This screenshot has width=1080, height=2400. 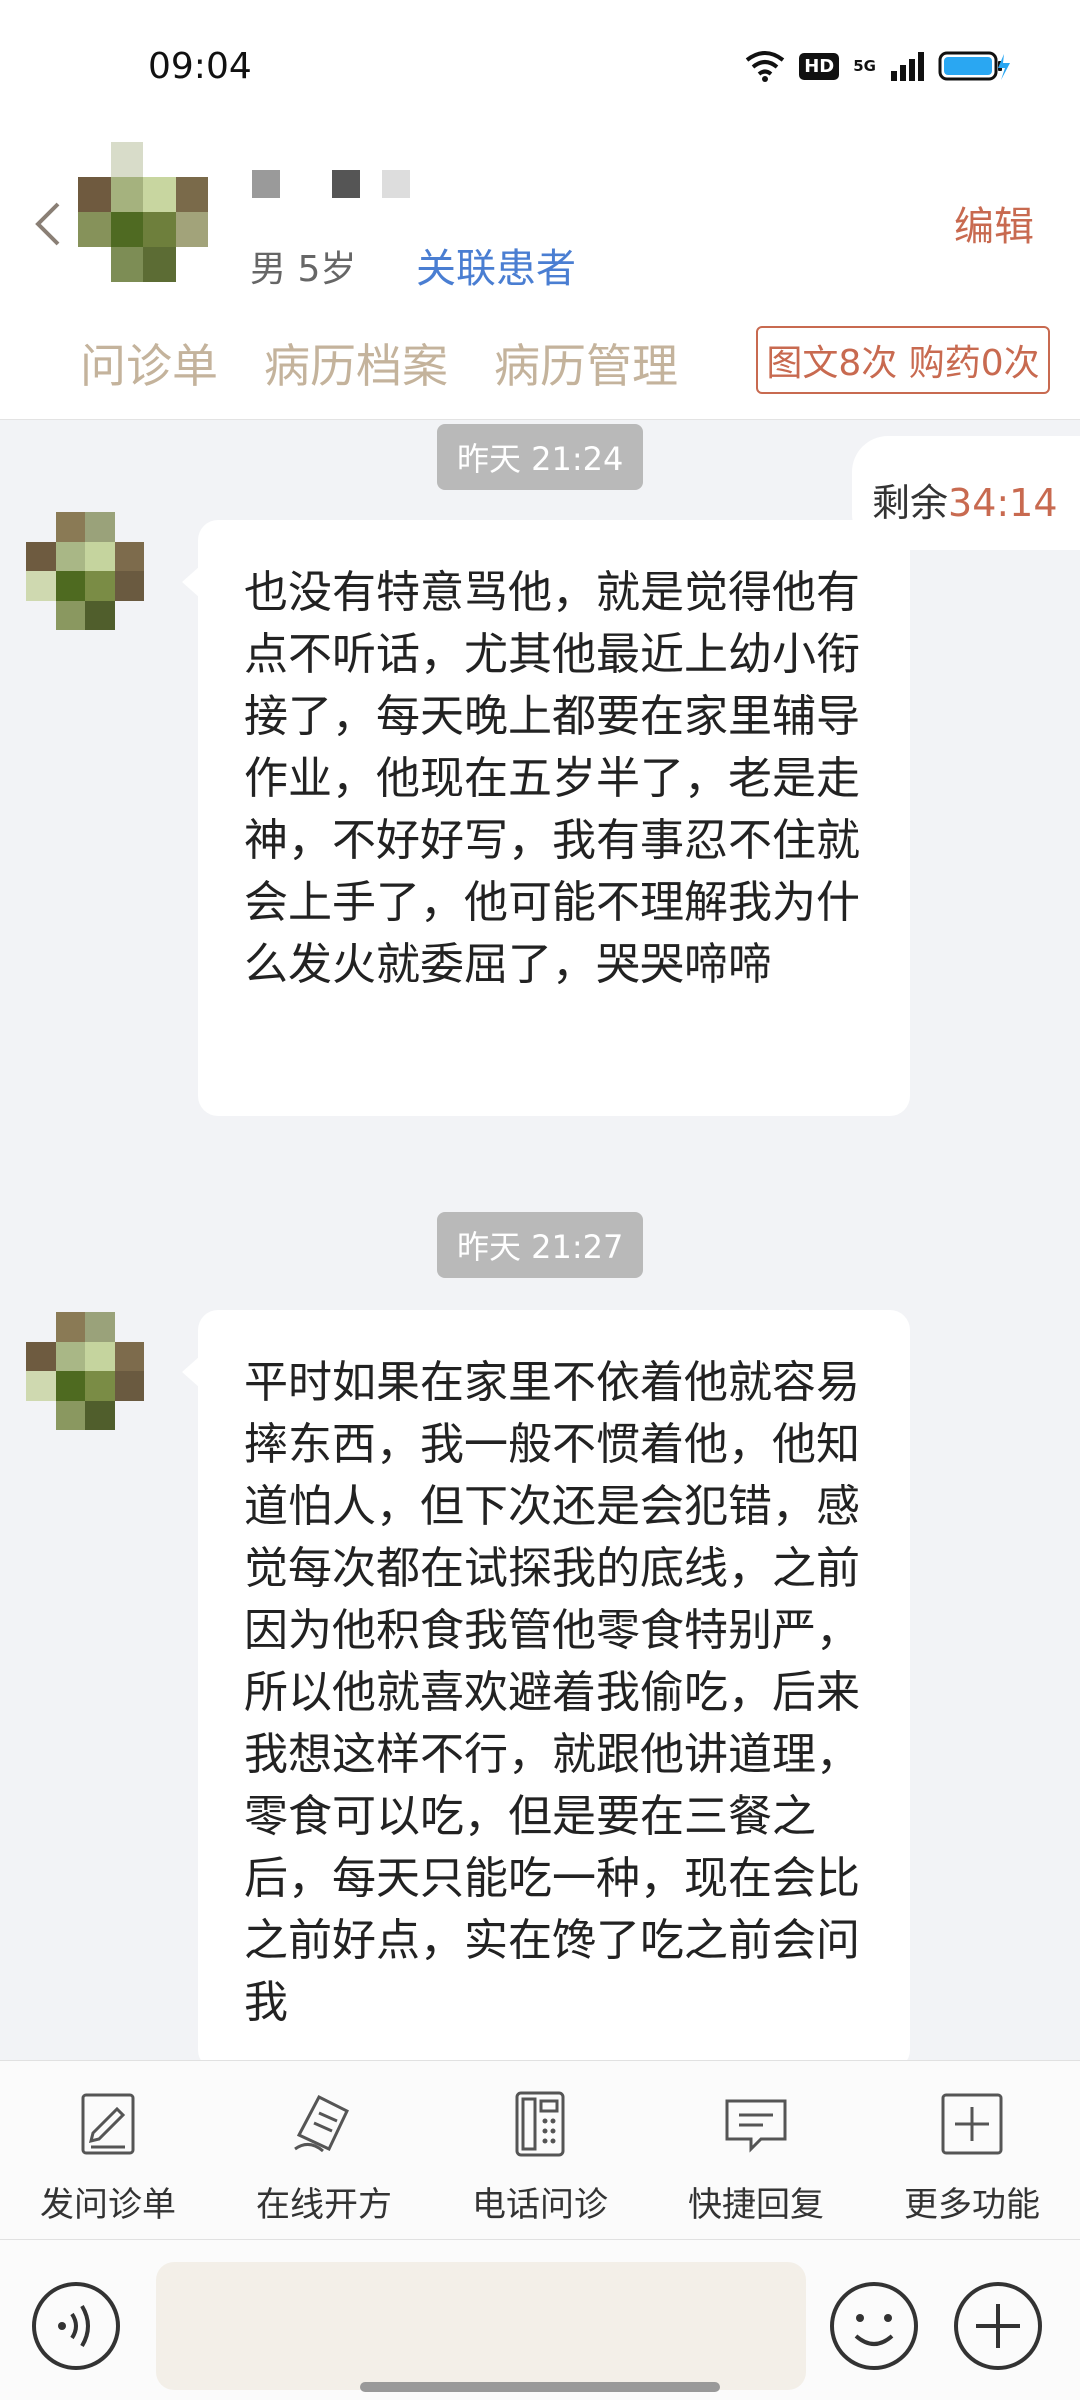 I want to click on online-prescription-button: 在线开方, so click(x=324, y=2150).